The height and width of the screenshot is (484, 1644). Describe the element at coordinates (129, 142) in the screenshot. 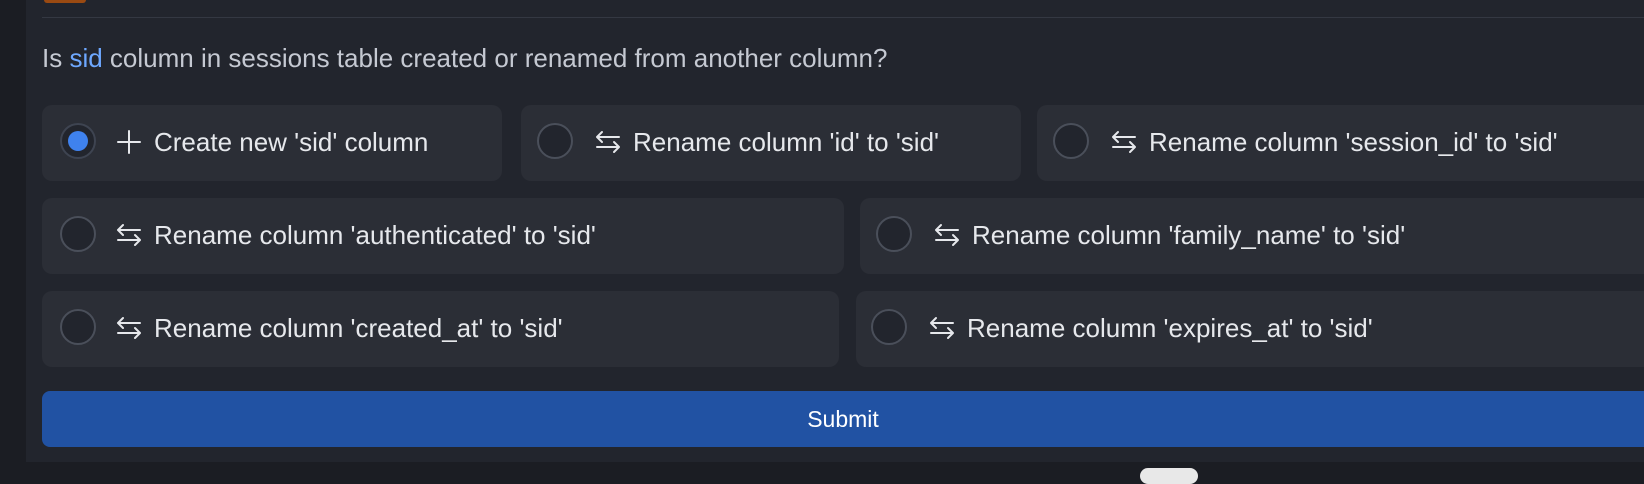

I see `plus-icon` at that location.